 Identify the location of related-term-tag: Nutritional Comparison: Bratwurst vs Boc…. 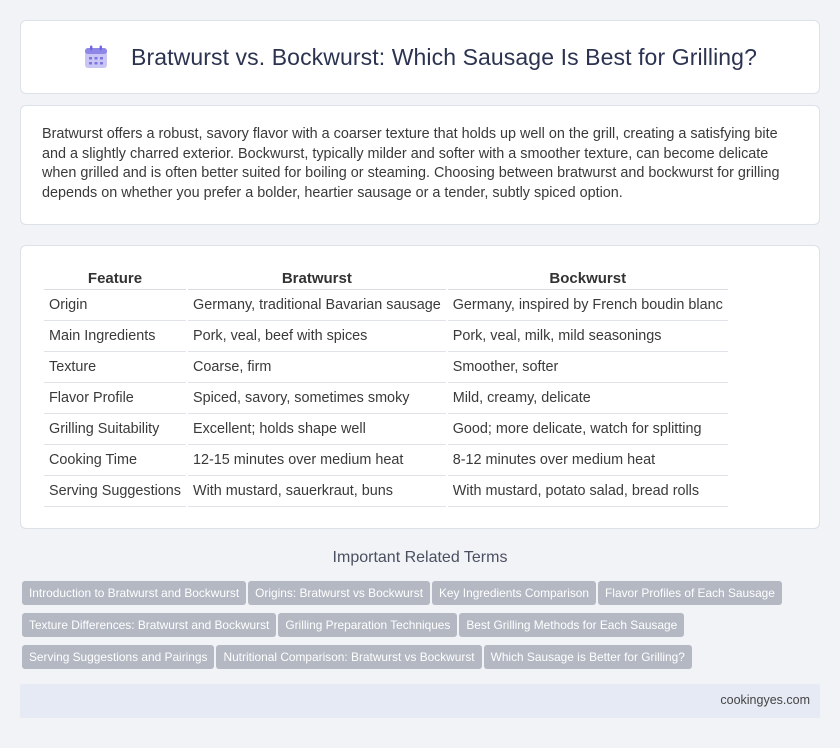
(349, 657).